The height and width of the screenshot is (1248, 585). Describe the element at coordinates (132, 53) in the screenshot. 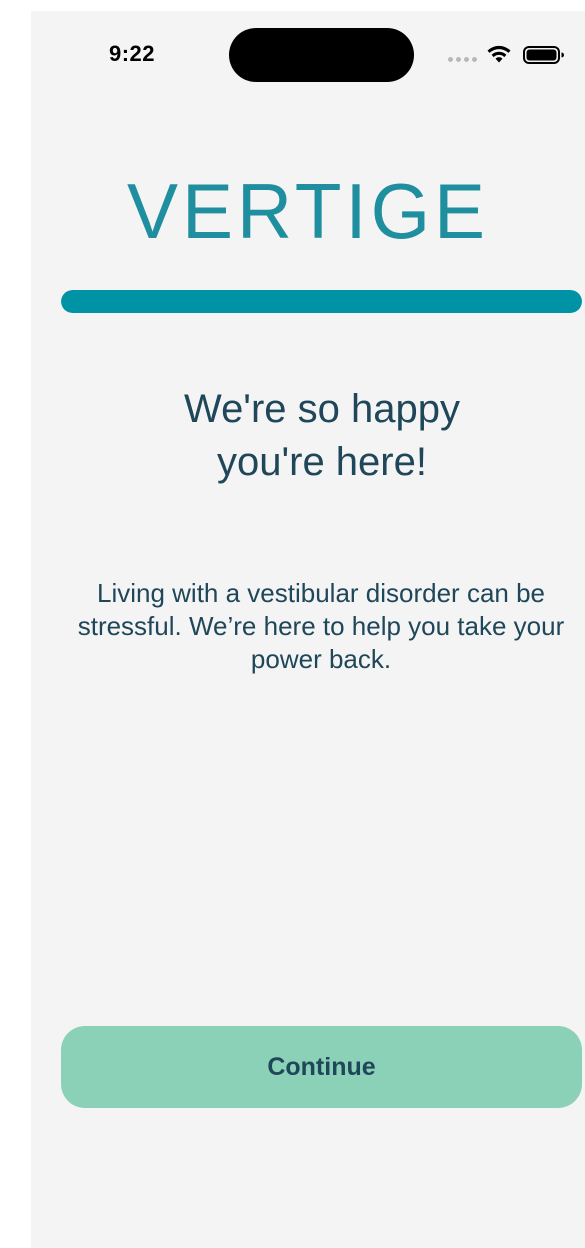

I see `status-time: 9:22` at that location.